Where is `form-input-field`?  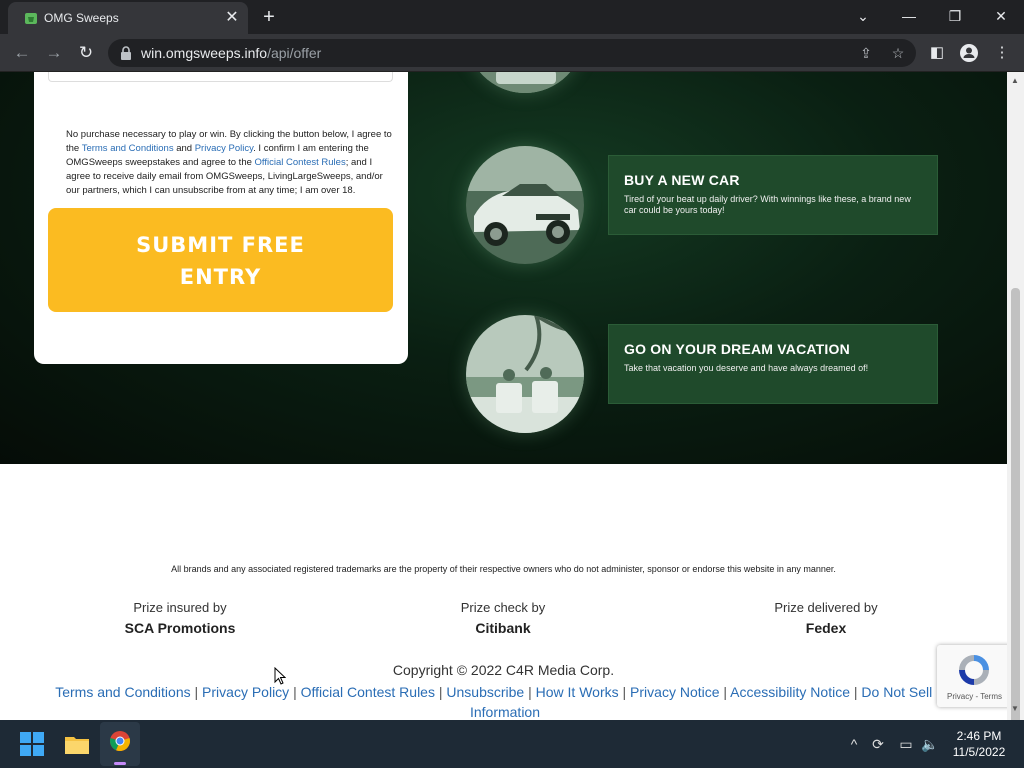
form-input-field is located at coordinates (220, 77).